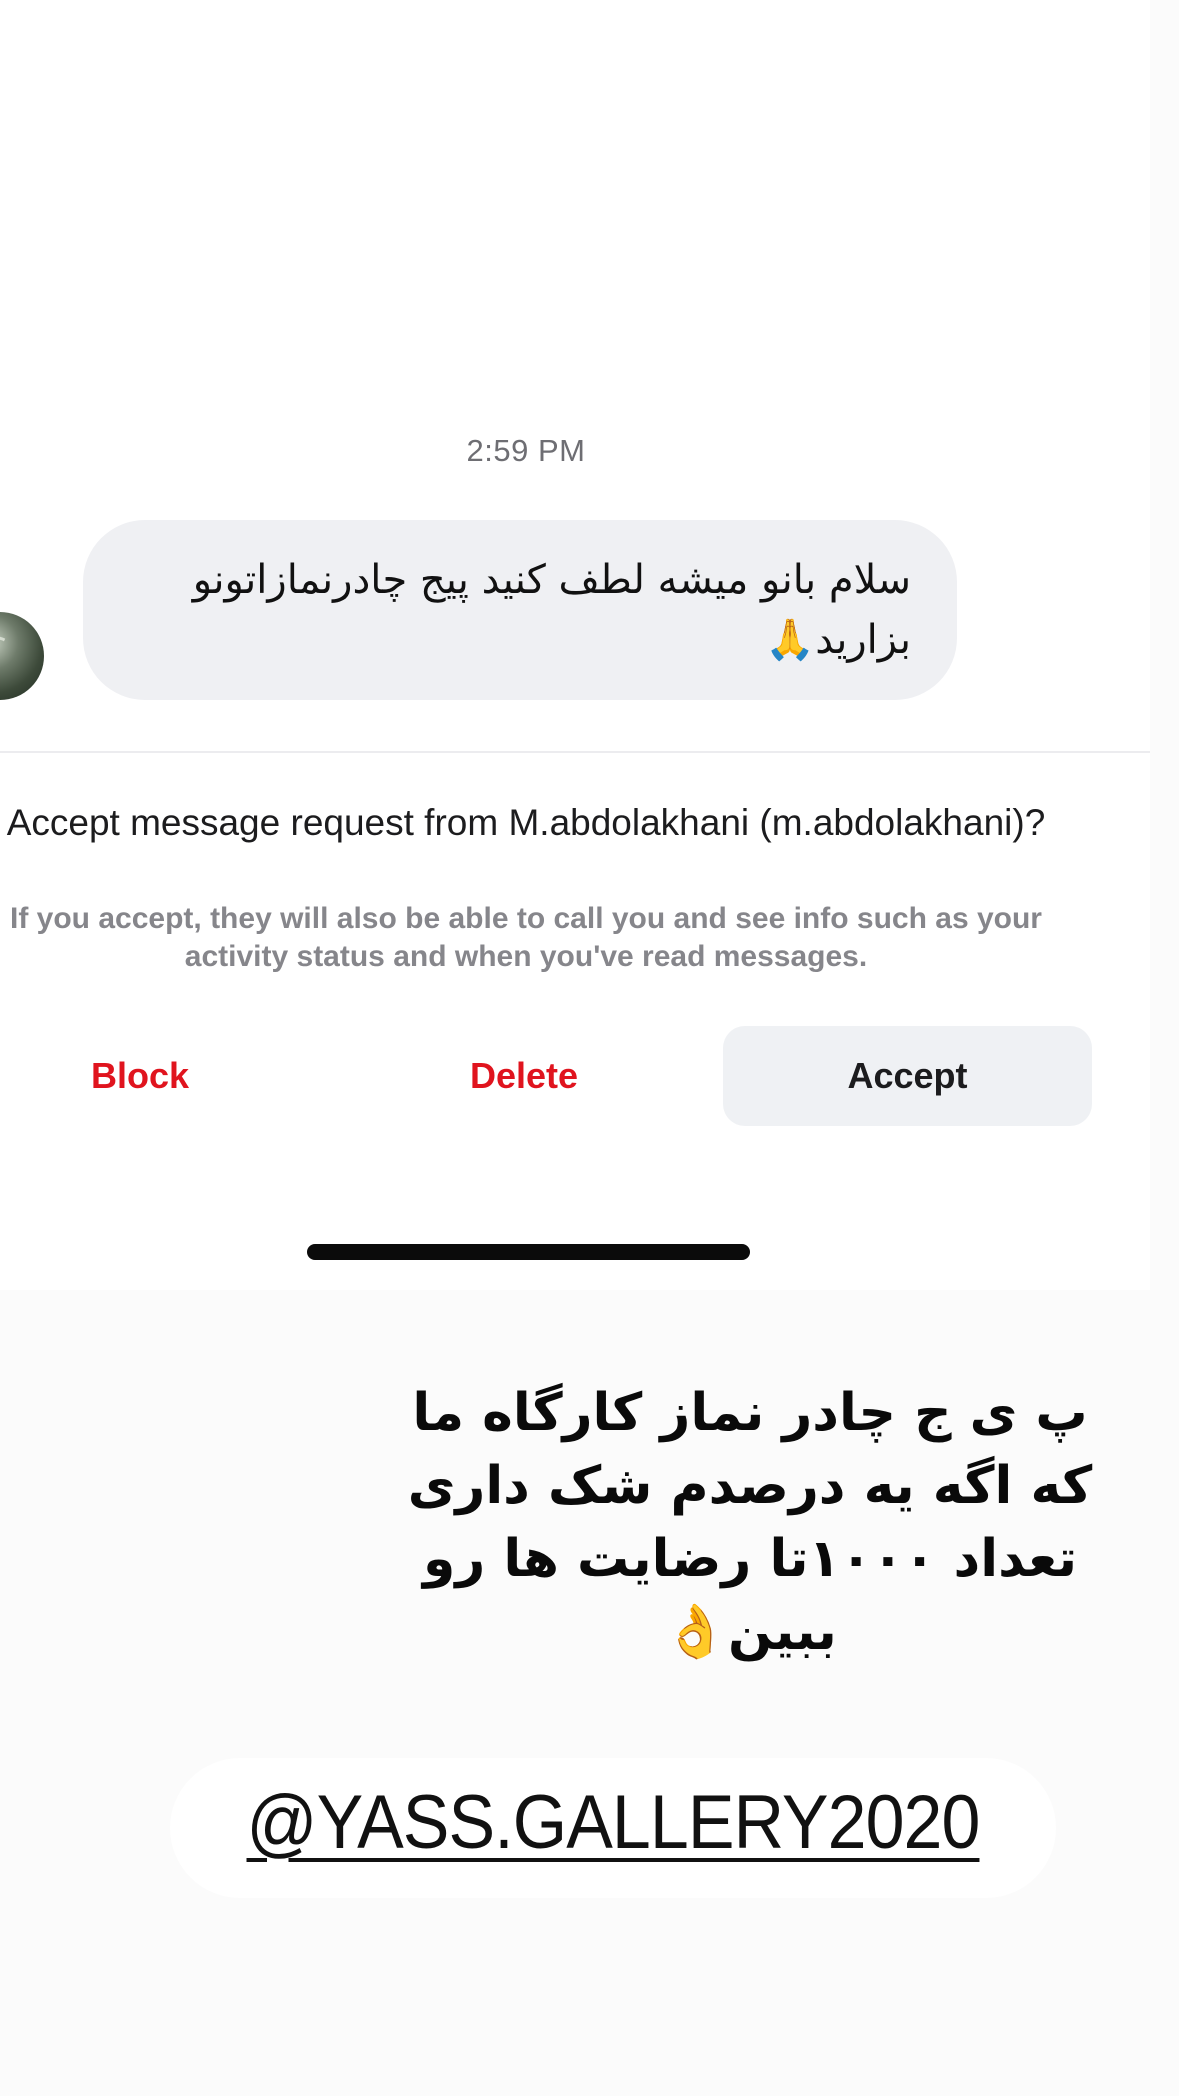  I want to click on home-indicator, so click(528, 1252).